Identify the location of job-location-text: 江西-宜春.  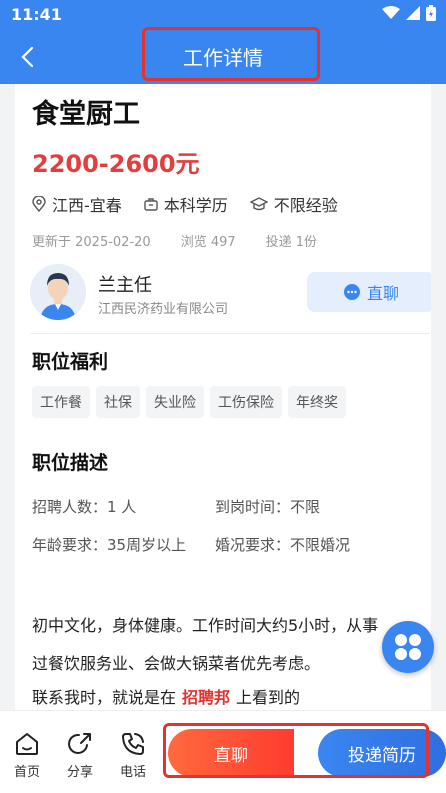
(87, 205).